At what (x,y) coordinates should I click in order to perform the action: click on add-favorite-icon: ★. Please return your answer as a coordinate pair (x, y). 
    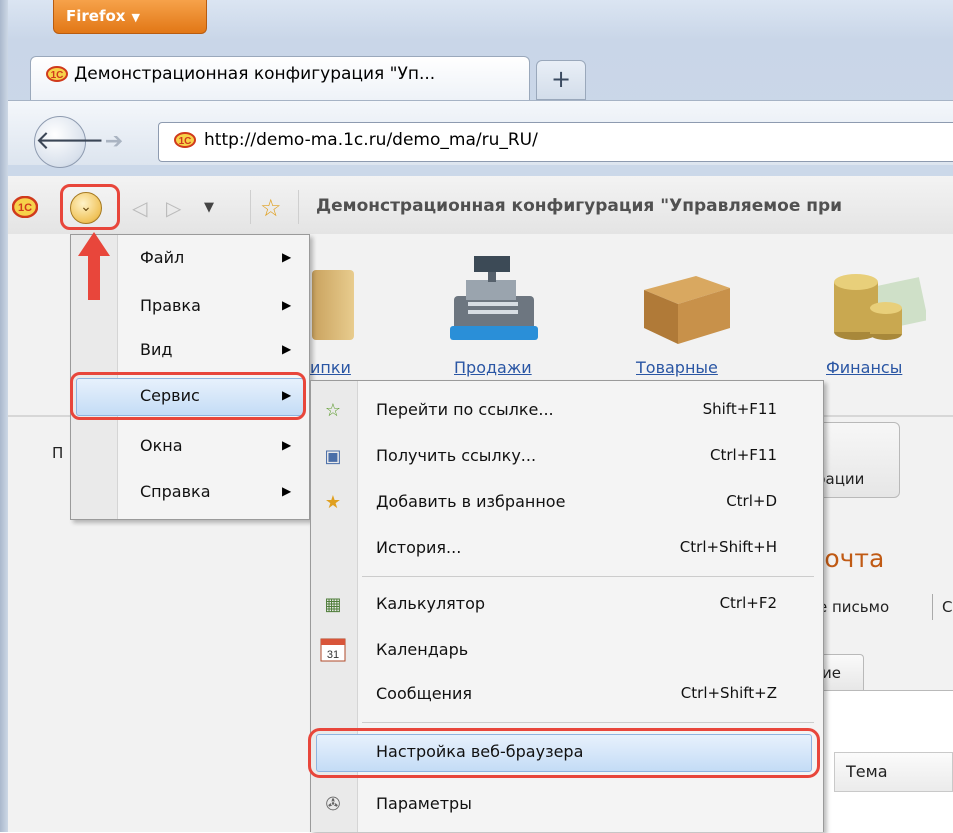
    Looking at the image, I should click on (333, 502).